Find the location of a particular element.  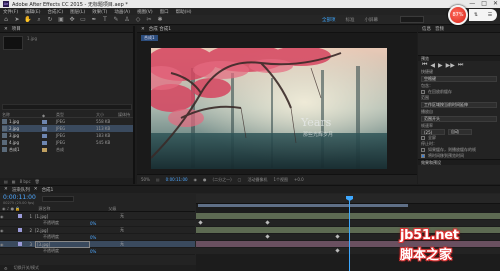

tab-audio: 音频 is located at coordinates (439, 29).